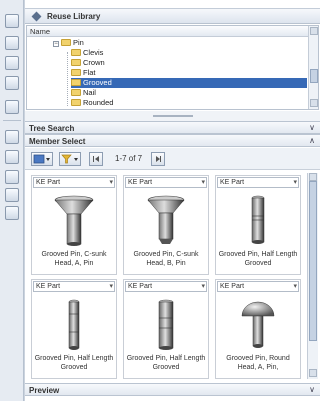  What do you see at coordinates (172, 389) in the screenshot?
I see `preview-section: Preview ∨` at bounding box center [172, 389].